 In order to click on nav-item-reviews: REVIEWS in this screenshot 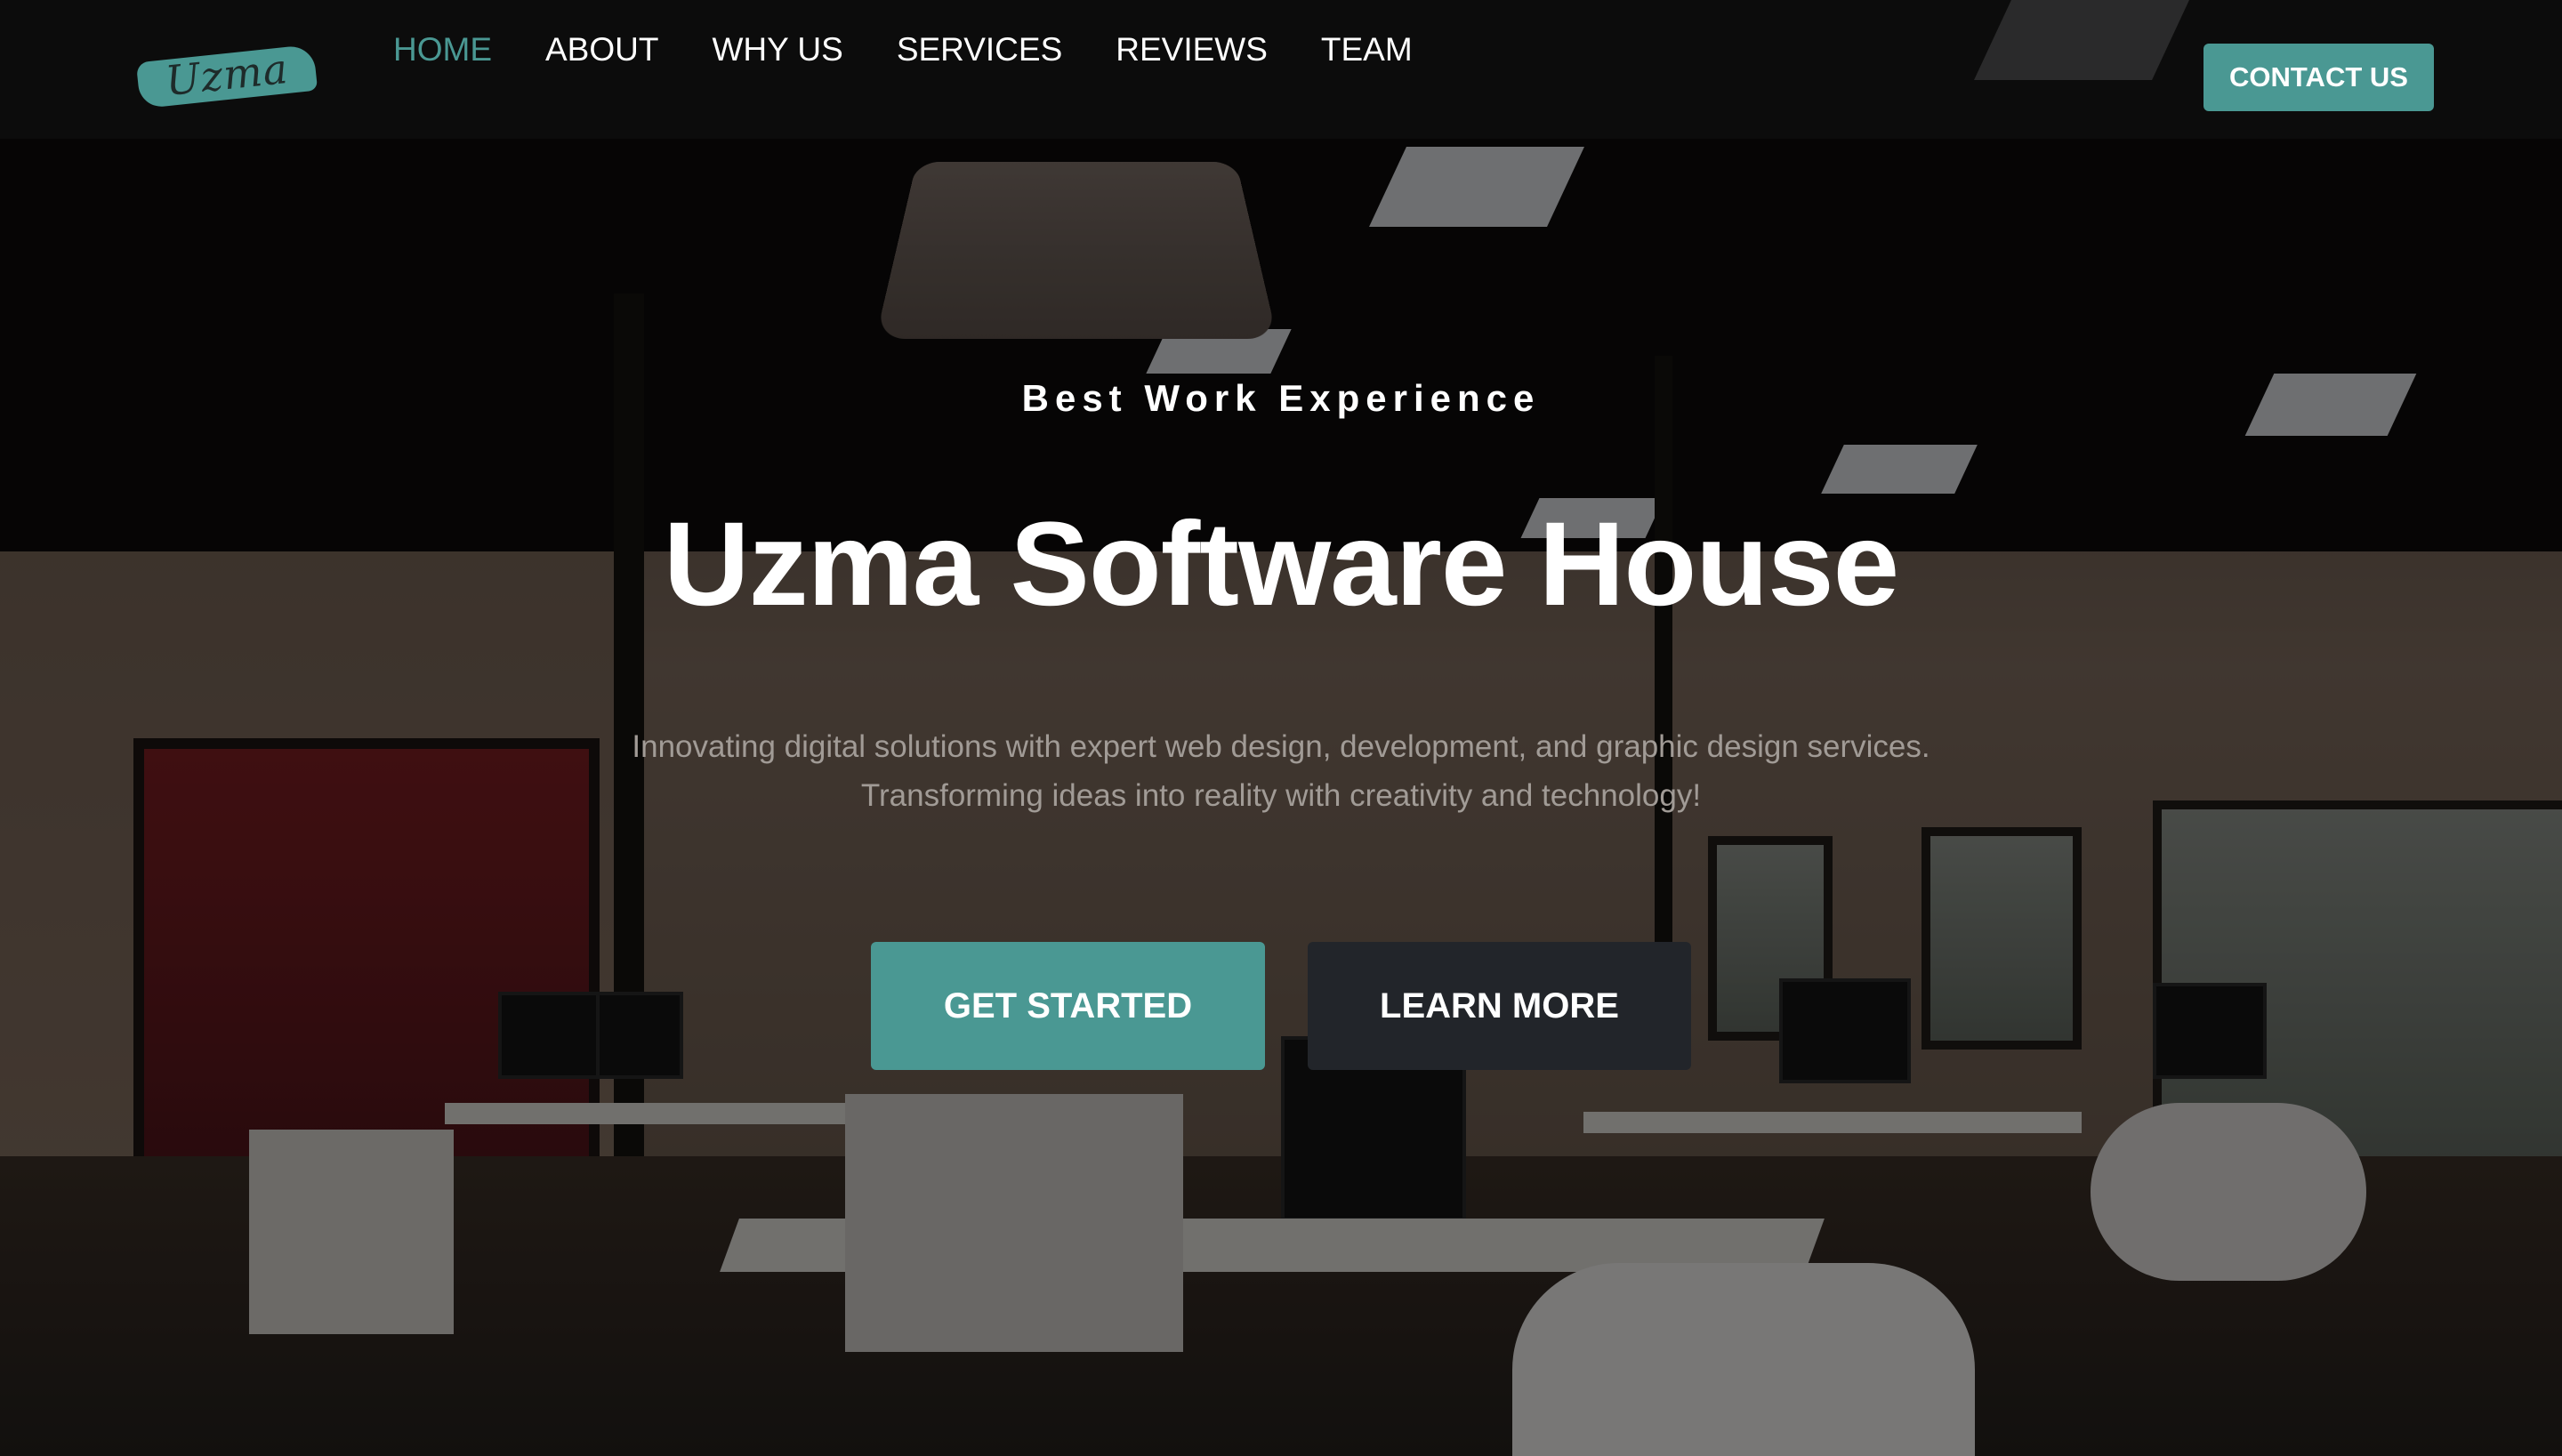, I will do `click(1192, 50)`.